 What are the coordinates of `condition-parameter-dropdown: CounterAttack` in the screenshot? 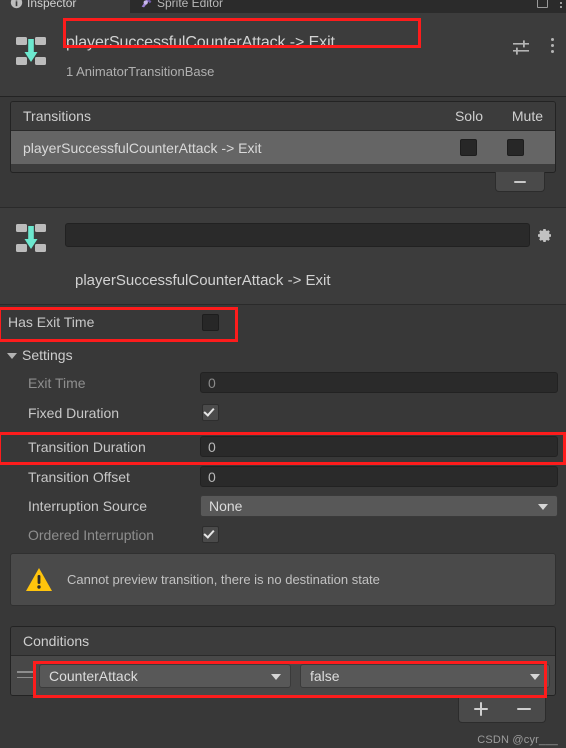 It's located at (165, 676).